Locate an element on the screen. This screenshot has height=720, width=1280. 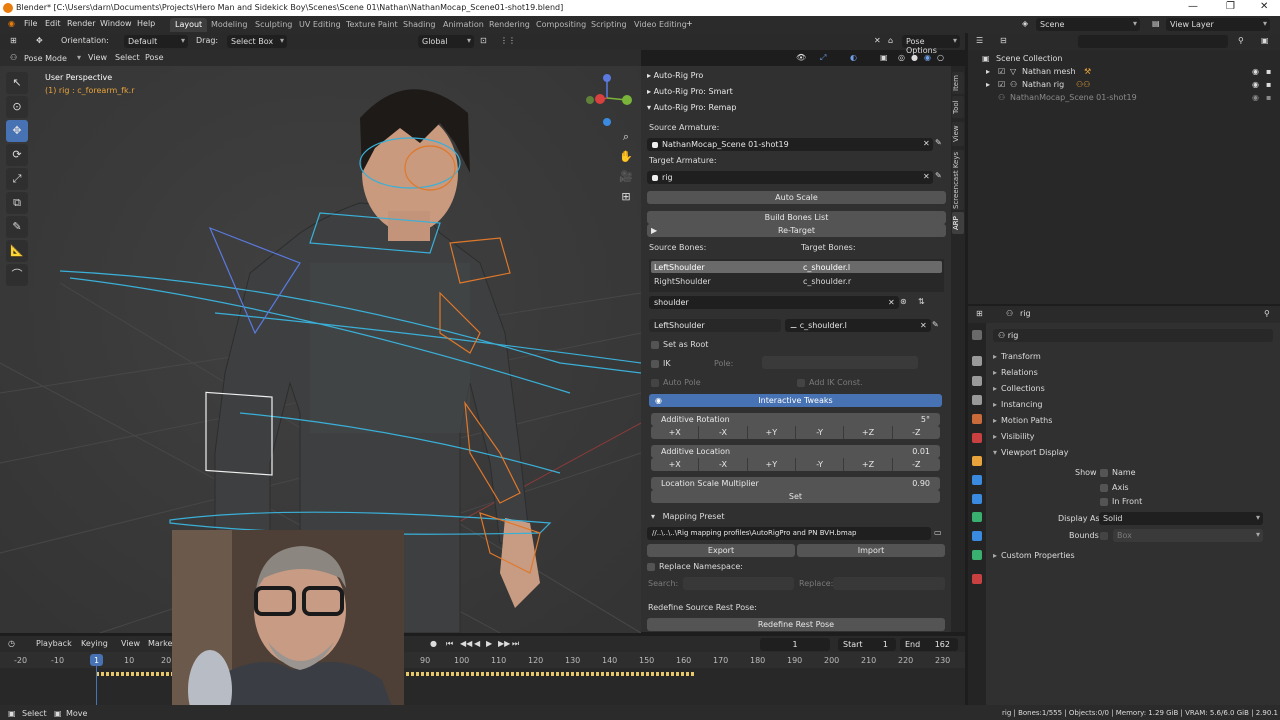
section-relations: Relations is located at coordinates (1015, 372).